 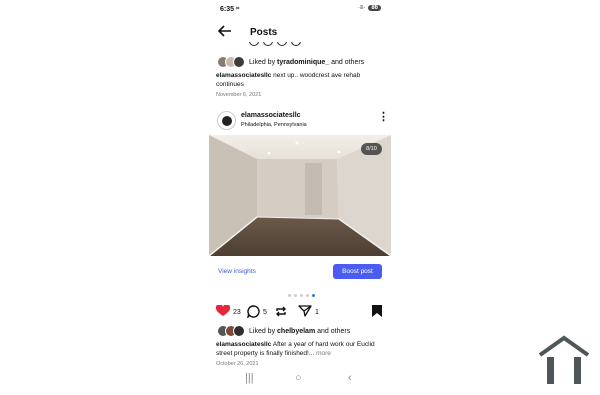 What do you see at coordinates (374, 8) in the screenshot?
I see `battery-badge: 86` at bounding box center [374, 8].